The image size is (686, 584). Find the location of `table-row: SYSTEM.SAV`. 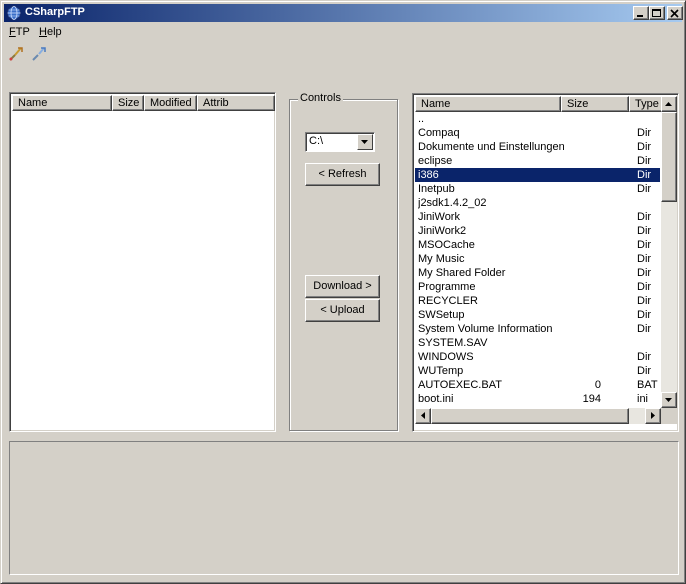

table-row: SYSTEM.SAV is located at coordinates (537, 343).